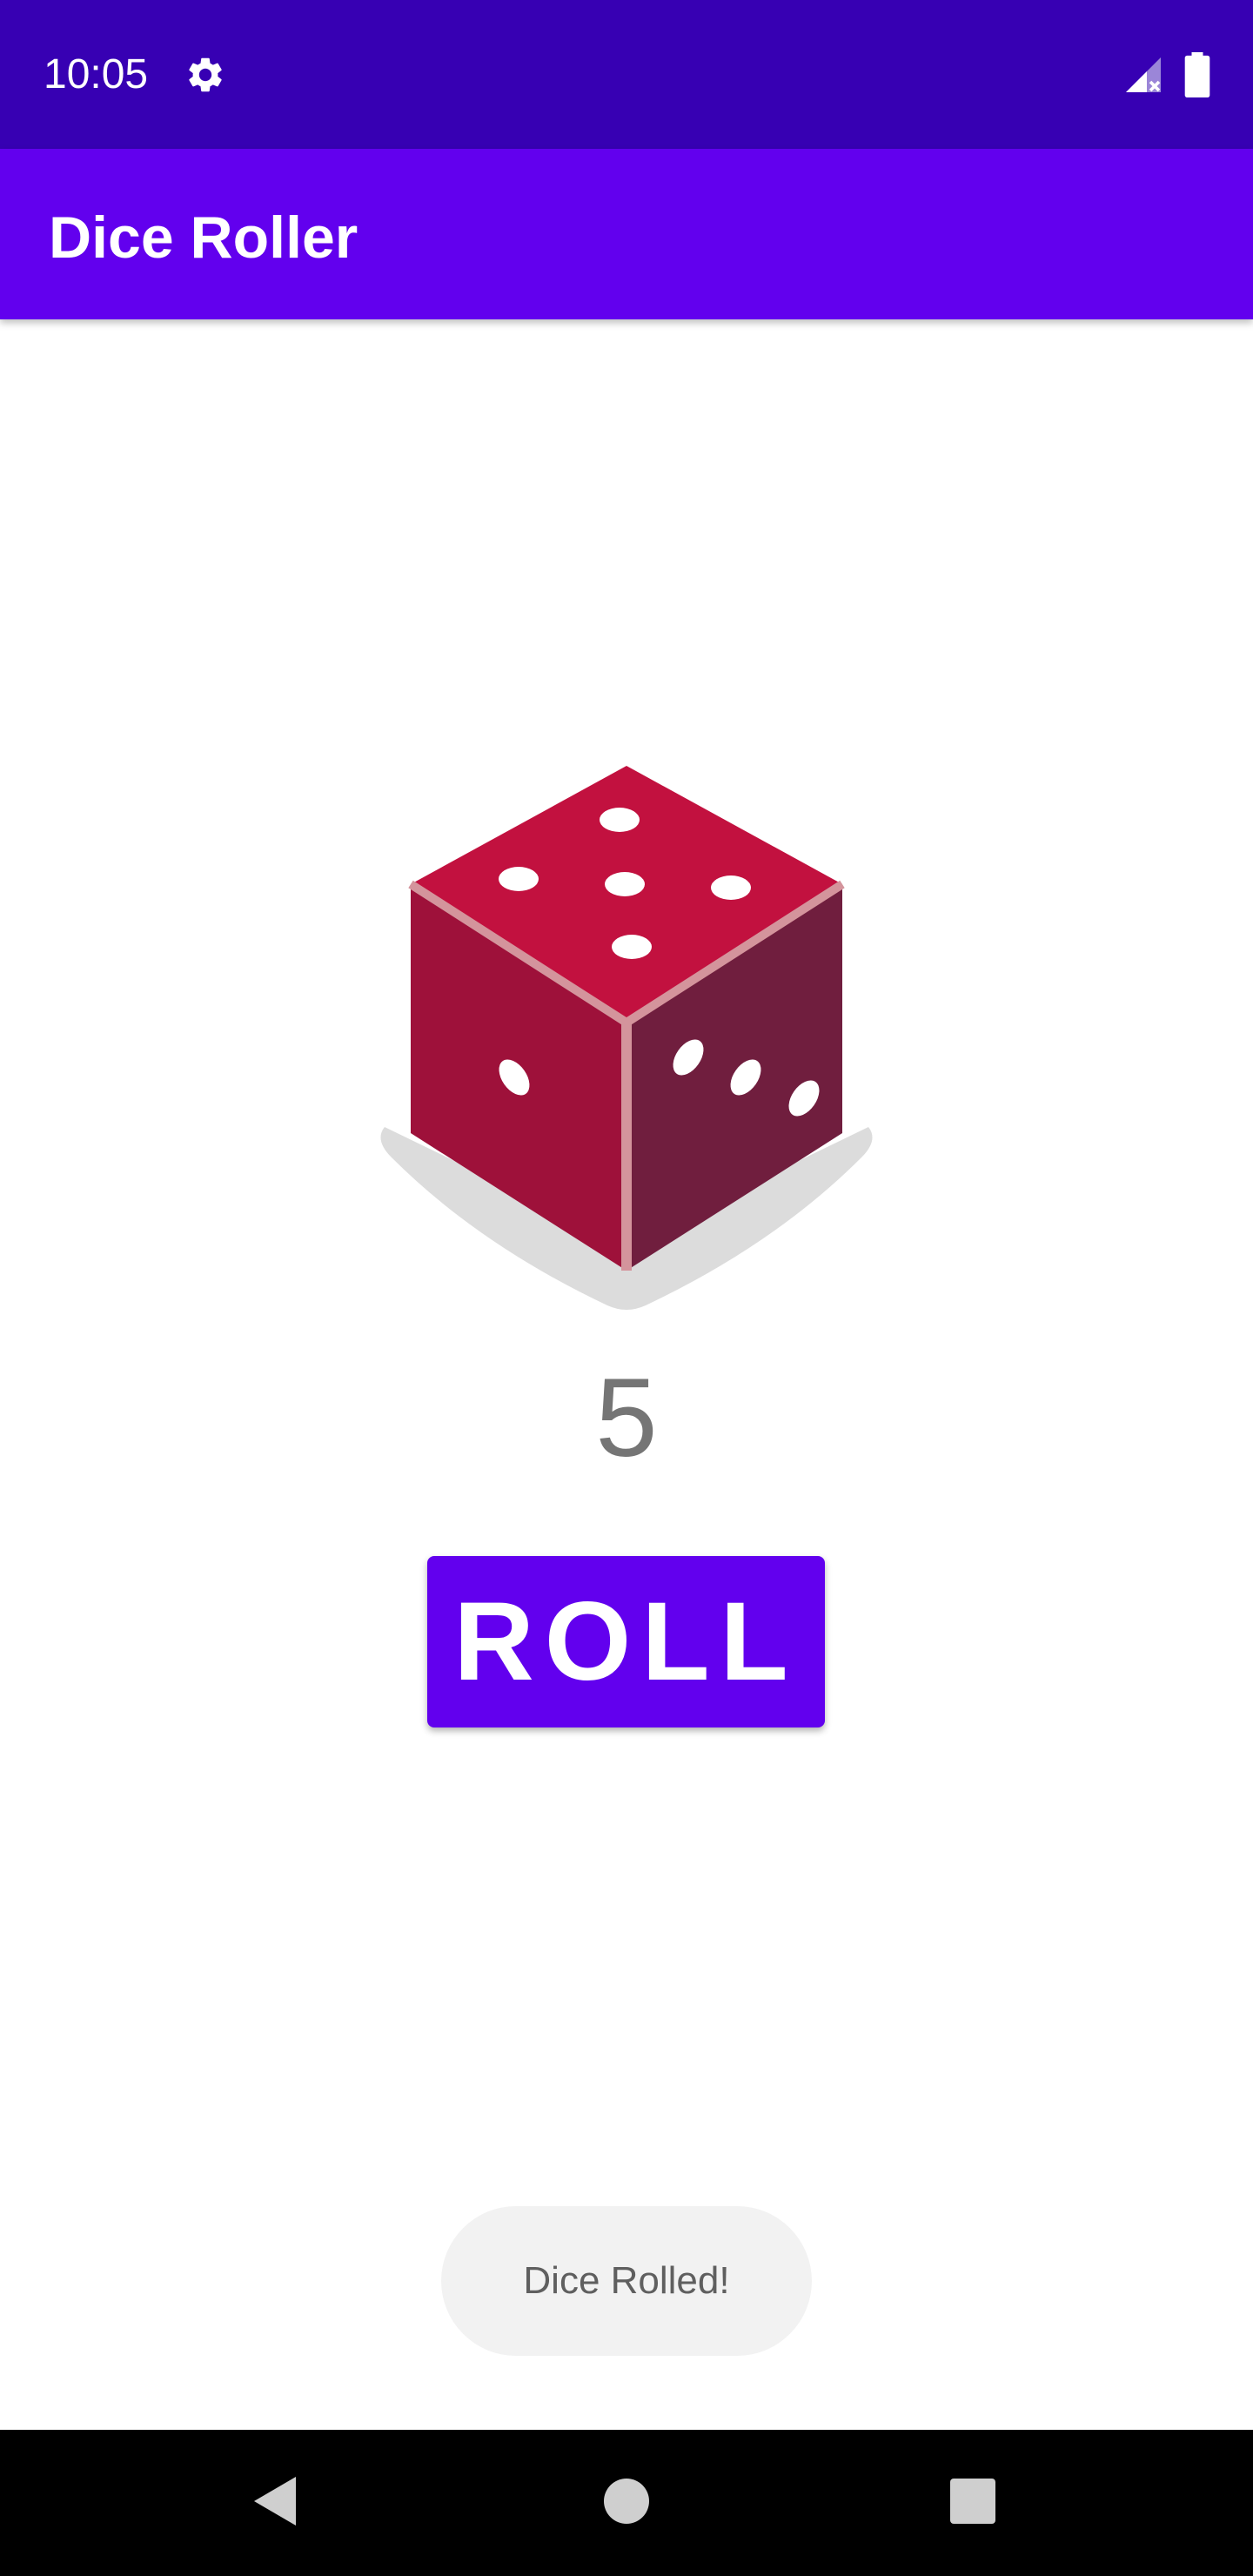 This screenshot has height=2576, width=1253. What do you see at coordinates (972, 2501) in the screenshot?
I see `recents-icon` at bounding box center [972, 2501].